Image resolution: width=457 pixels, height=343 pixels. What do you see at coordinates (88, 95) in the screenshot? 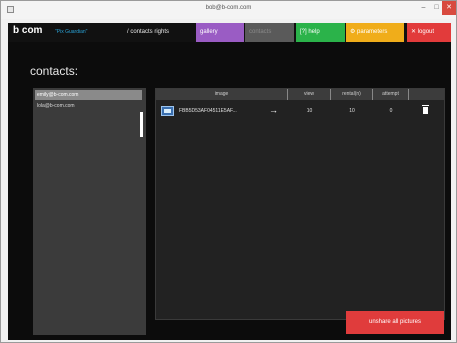
I see `contact-item-emily: emily@b-com.com` at bounding box center [88, 95].